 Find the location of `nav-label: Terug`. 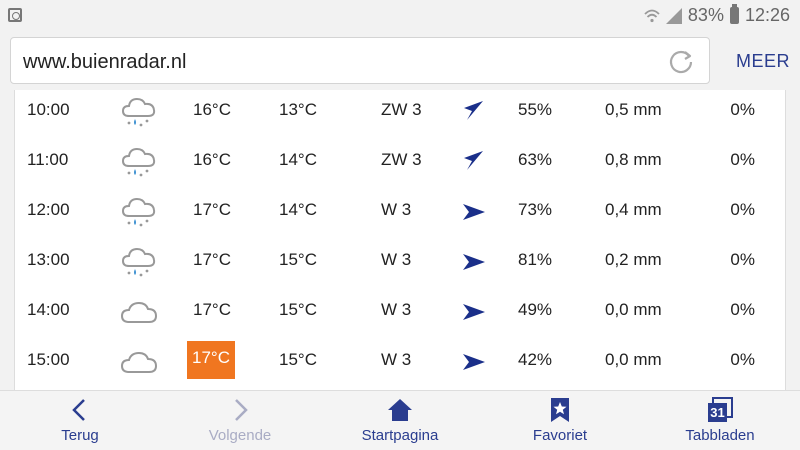

nav-label: Terug is located at coordinates (80, 435).